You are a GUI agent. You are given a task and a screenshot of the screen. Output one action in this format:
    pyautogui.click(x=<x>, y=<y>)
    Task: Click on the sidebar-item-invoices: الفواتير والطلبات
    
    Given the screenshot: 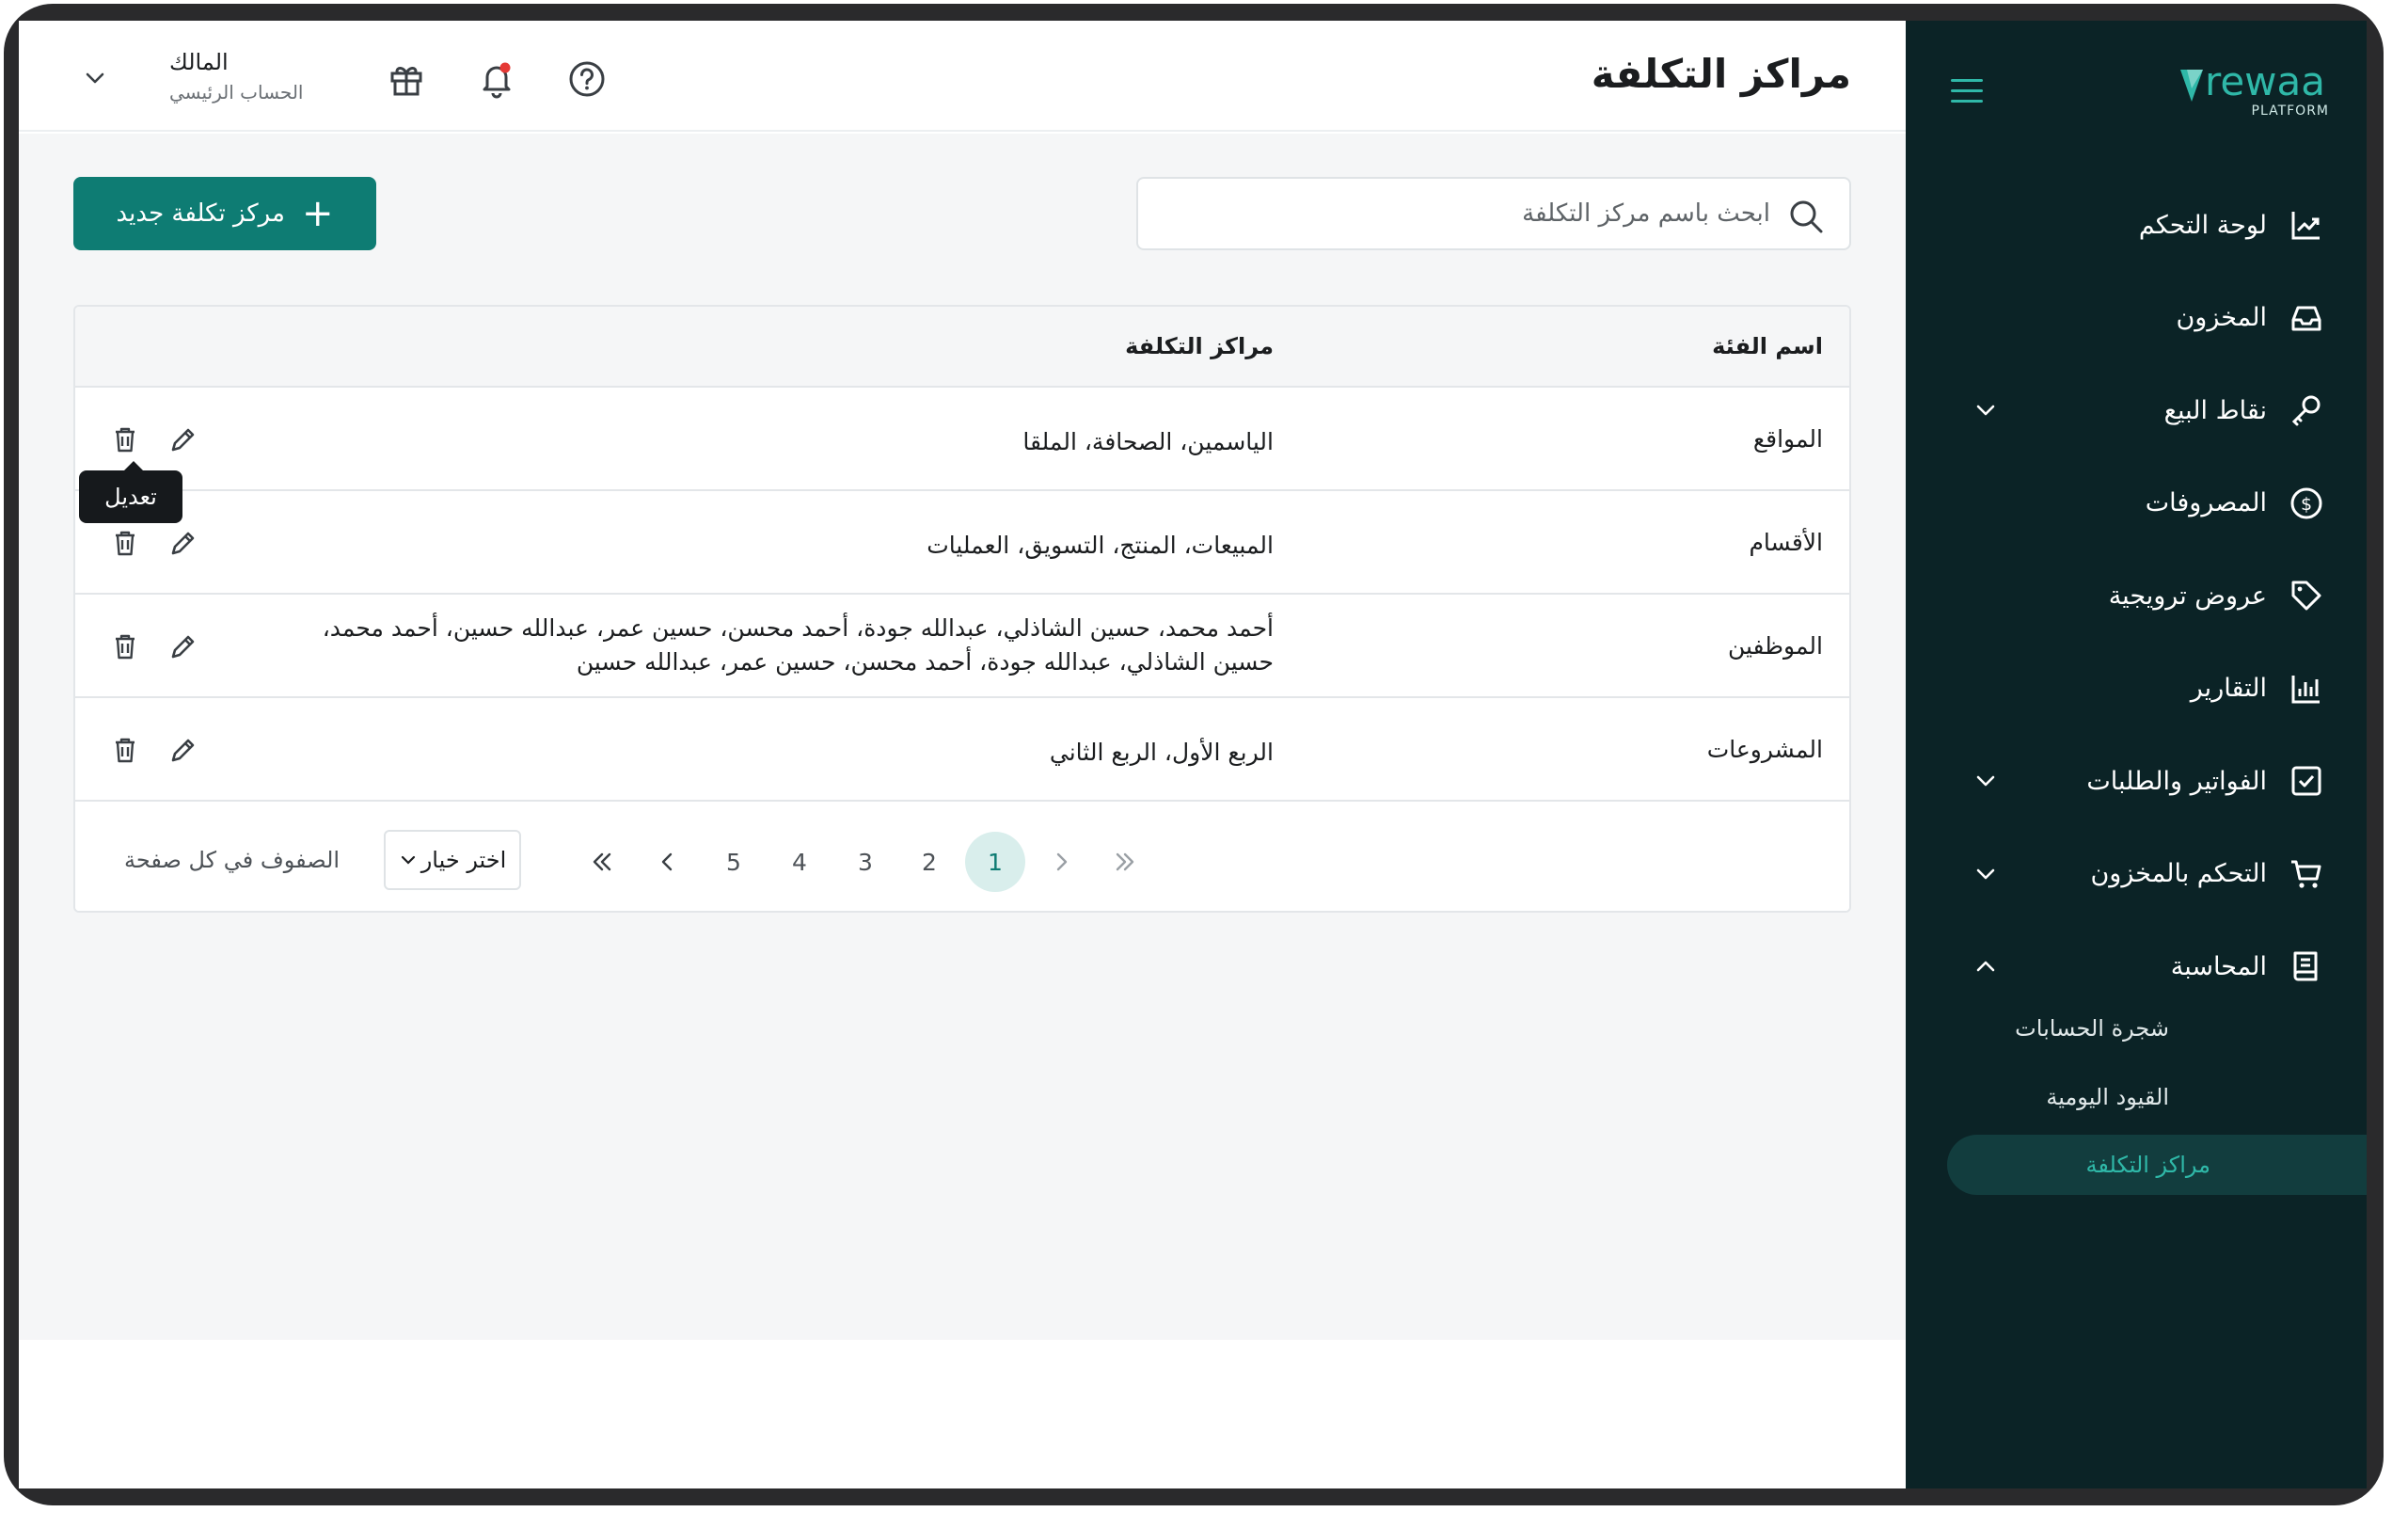 What is the action you would take?
    pyautogui.click(x=2137, y=781)
    